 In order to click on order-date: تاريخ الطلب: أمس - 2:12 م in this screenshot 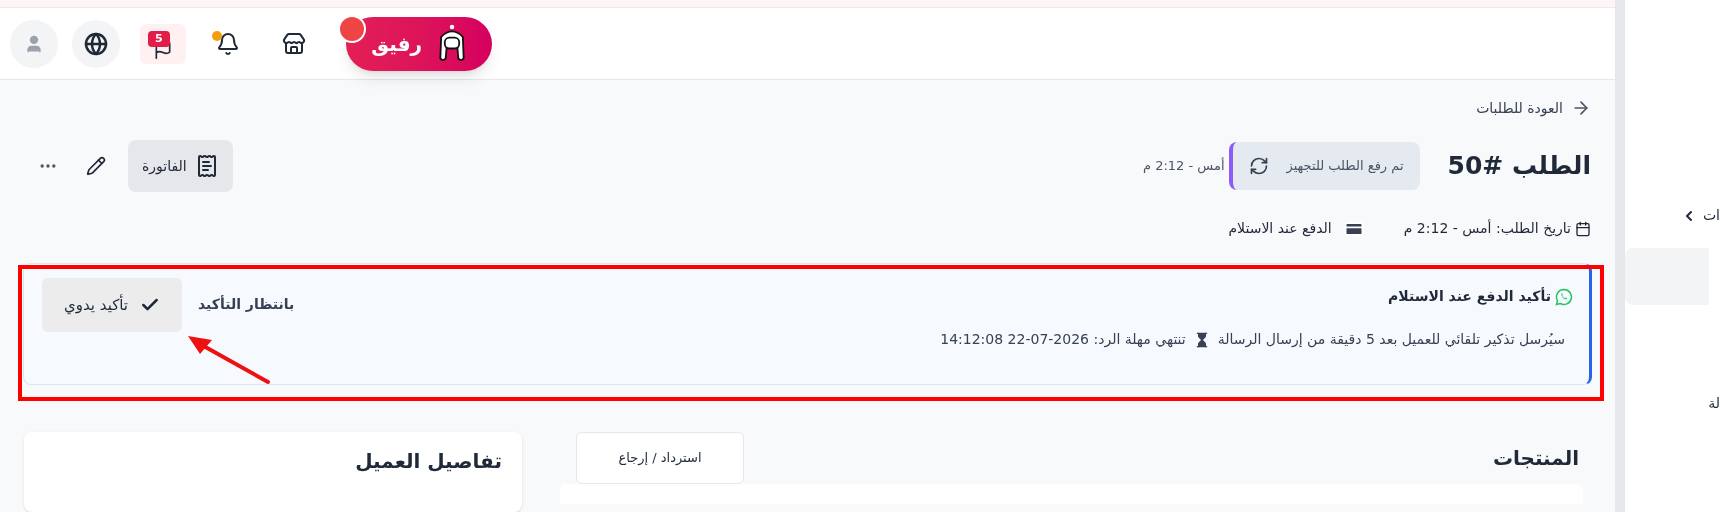, I will do `click(1497, 228)`.